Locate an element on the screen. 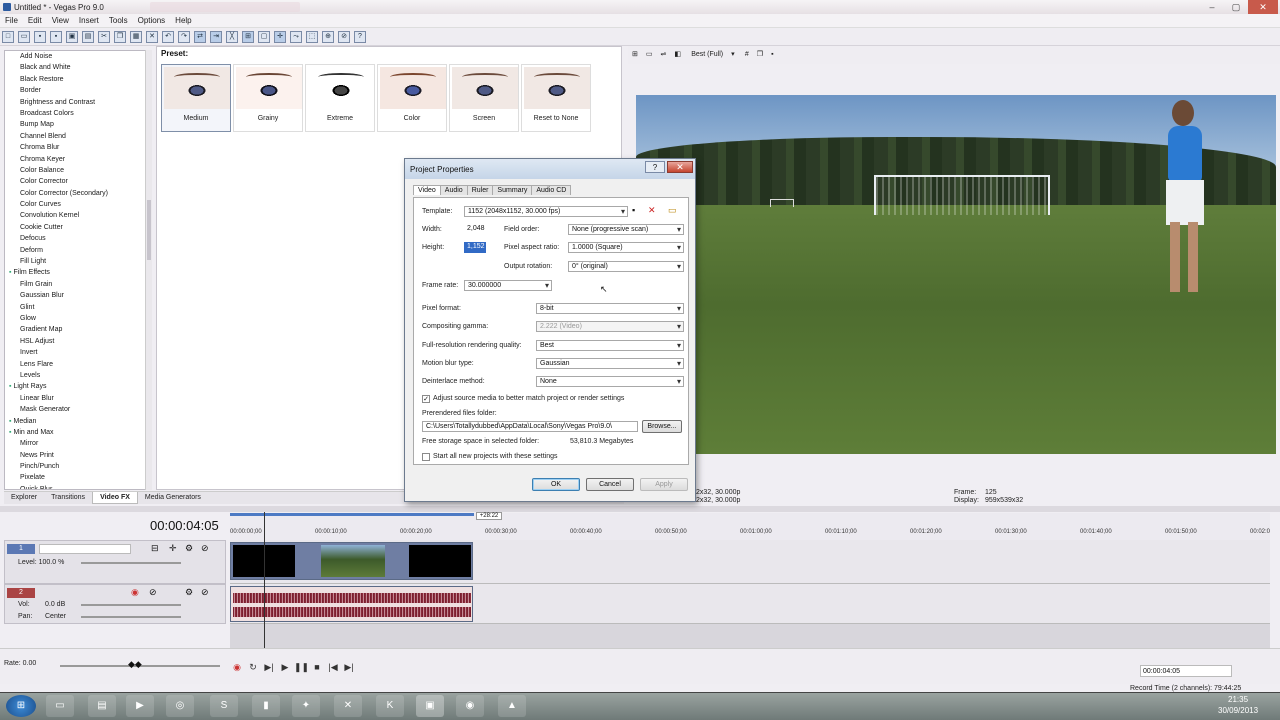  open-icon: ▭ is located at coordinates (24, 37).